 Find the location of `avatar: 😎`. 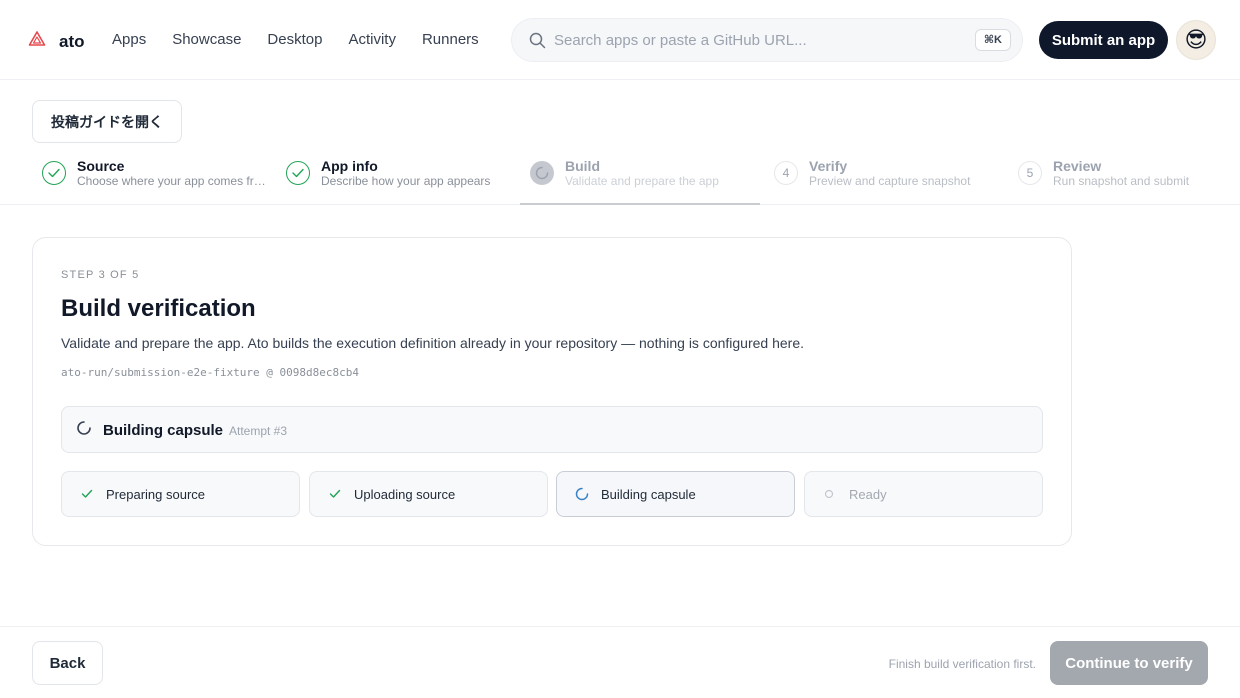

avatar: 😎 is located at coordinates (1196, 40).